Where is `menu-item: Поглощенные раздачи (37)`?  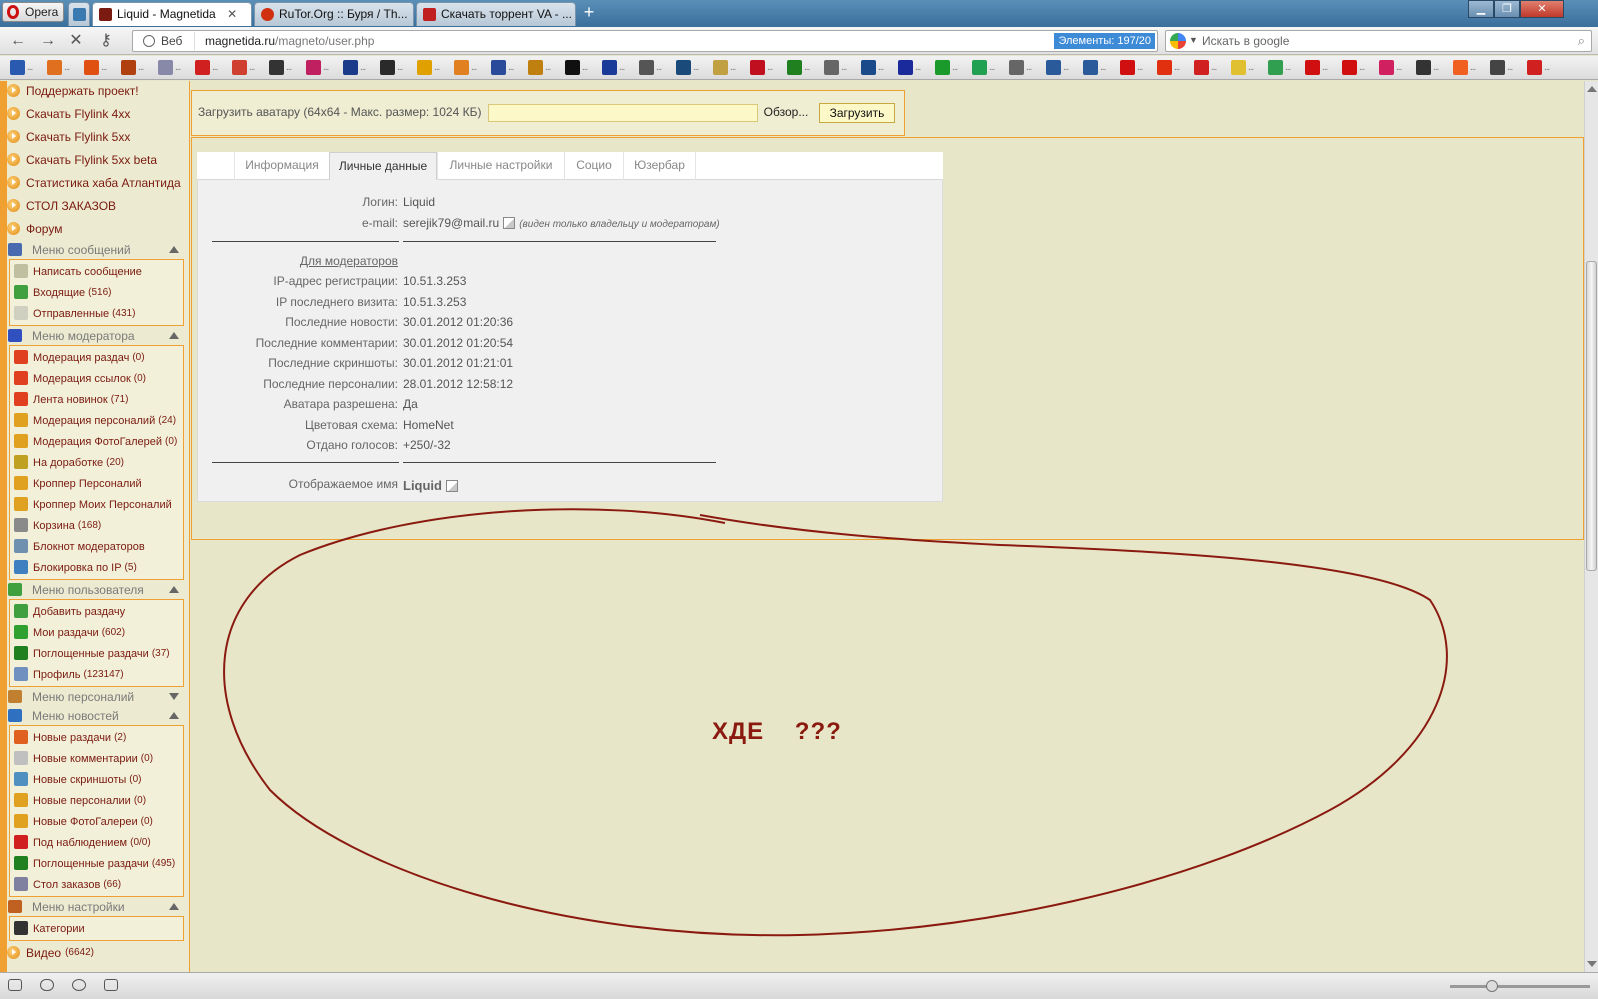
menu-item: Поглощенные раздачи (37) is located at coordinates (96, 653).